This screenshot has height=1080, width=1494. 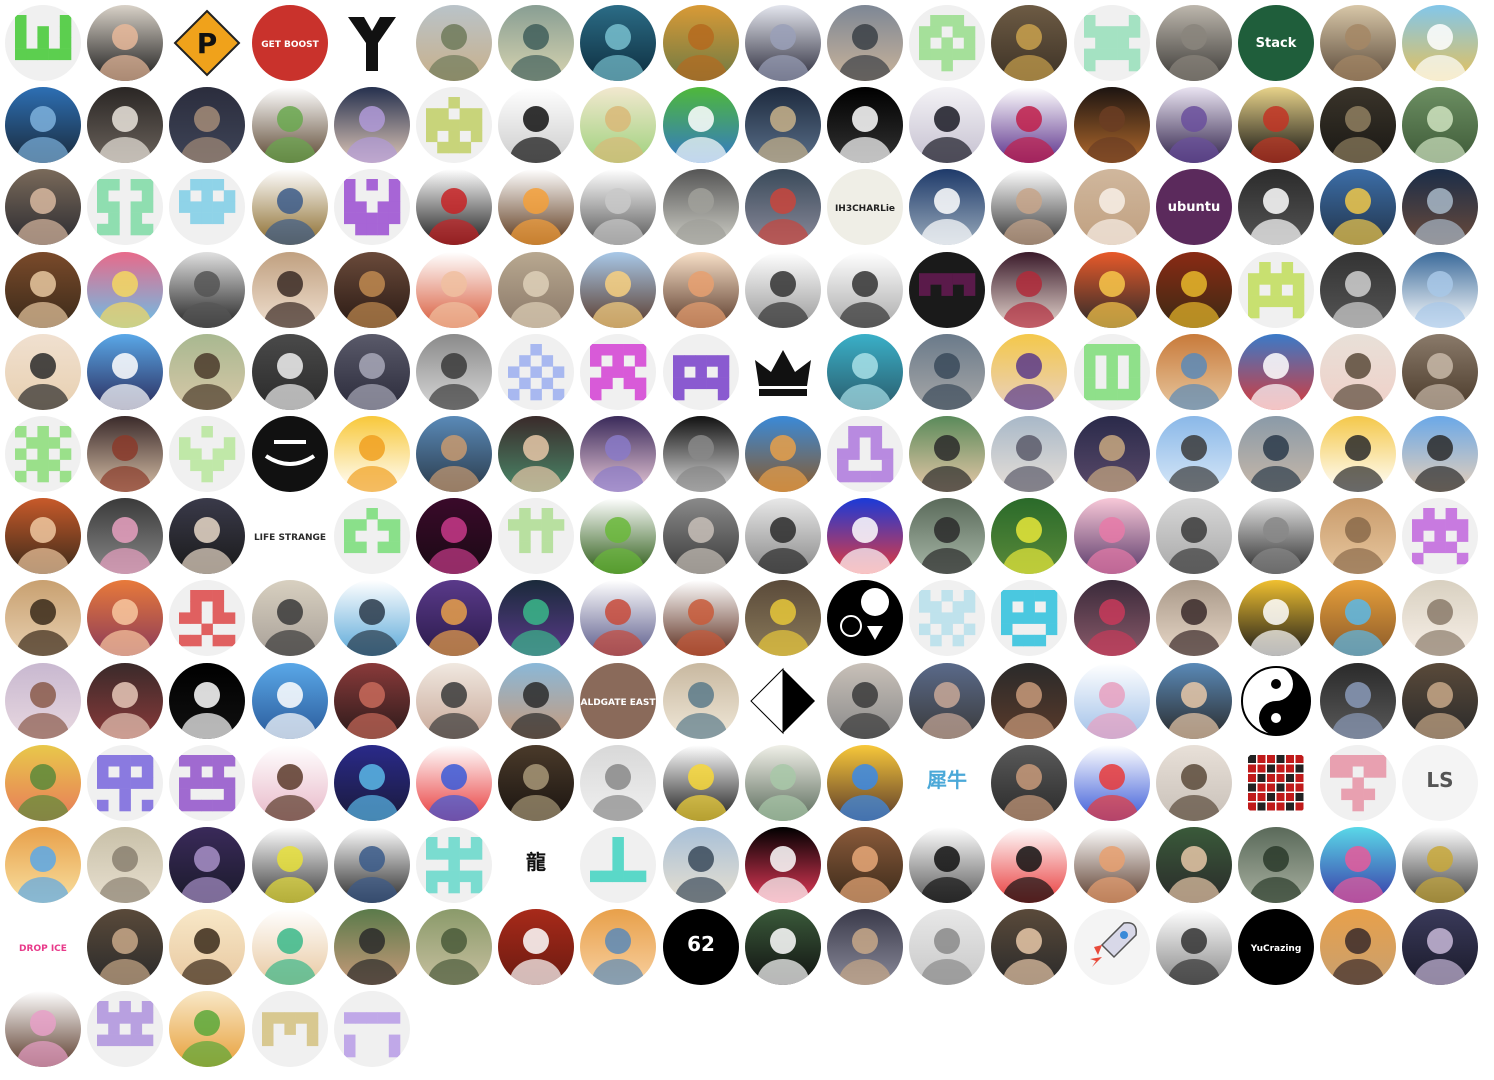 What do you see at coordinates (1276, 947) in the screenshot?
I see `contributor-avatar: YuCrazing` at bounding box center [1276, 947].